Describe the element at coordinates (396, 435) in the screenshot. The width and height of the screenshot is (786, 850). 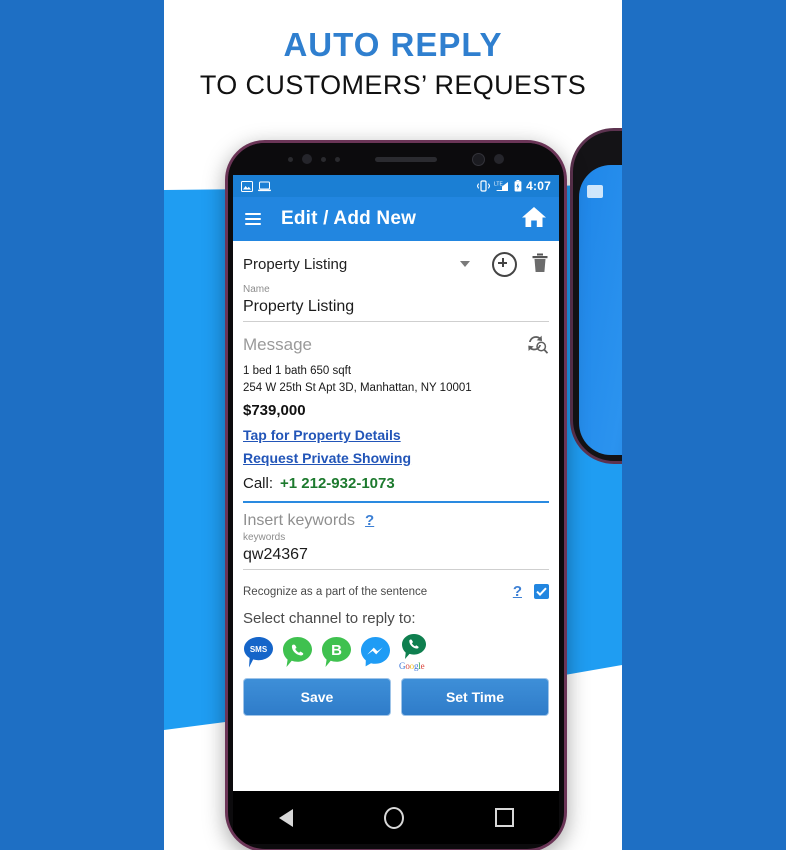
I see `message-link: Tap for Property Details` at that location.